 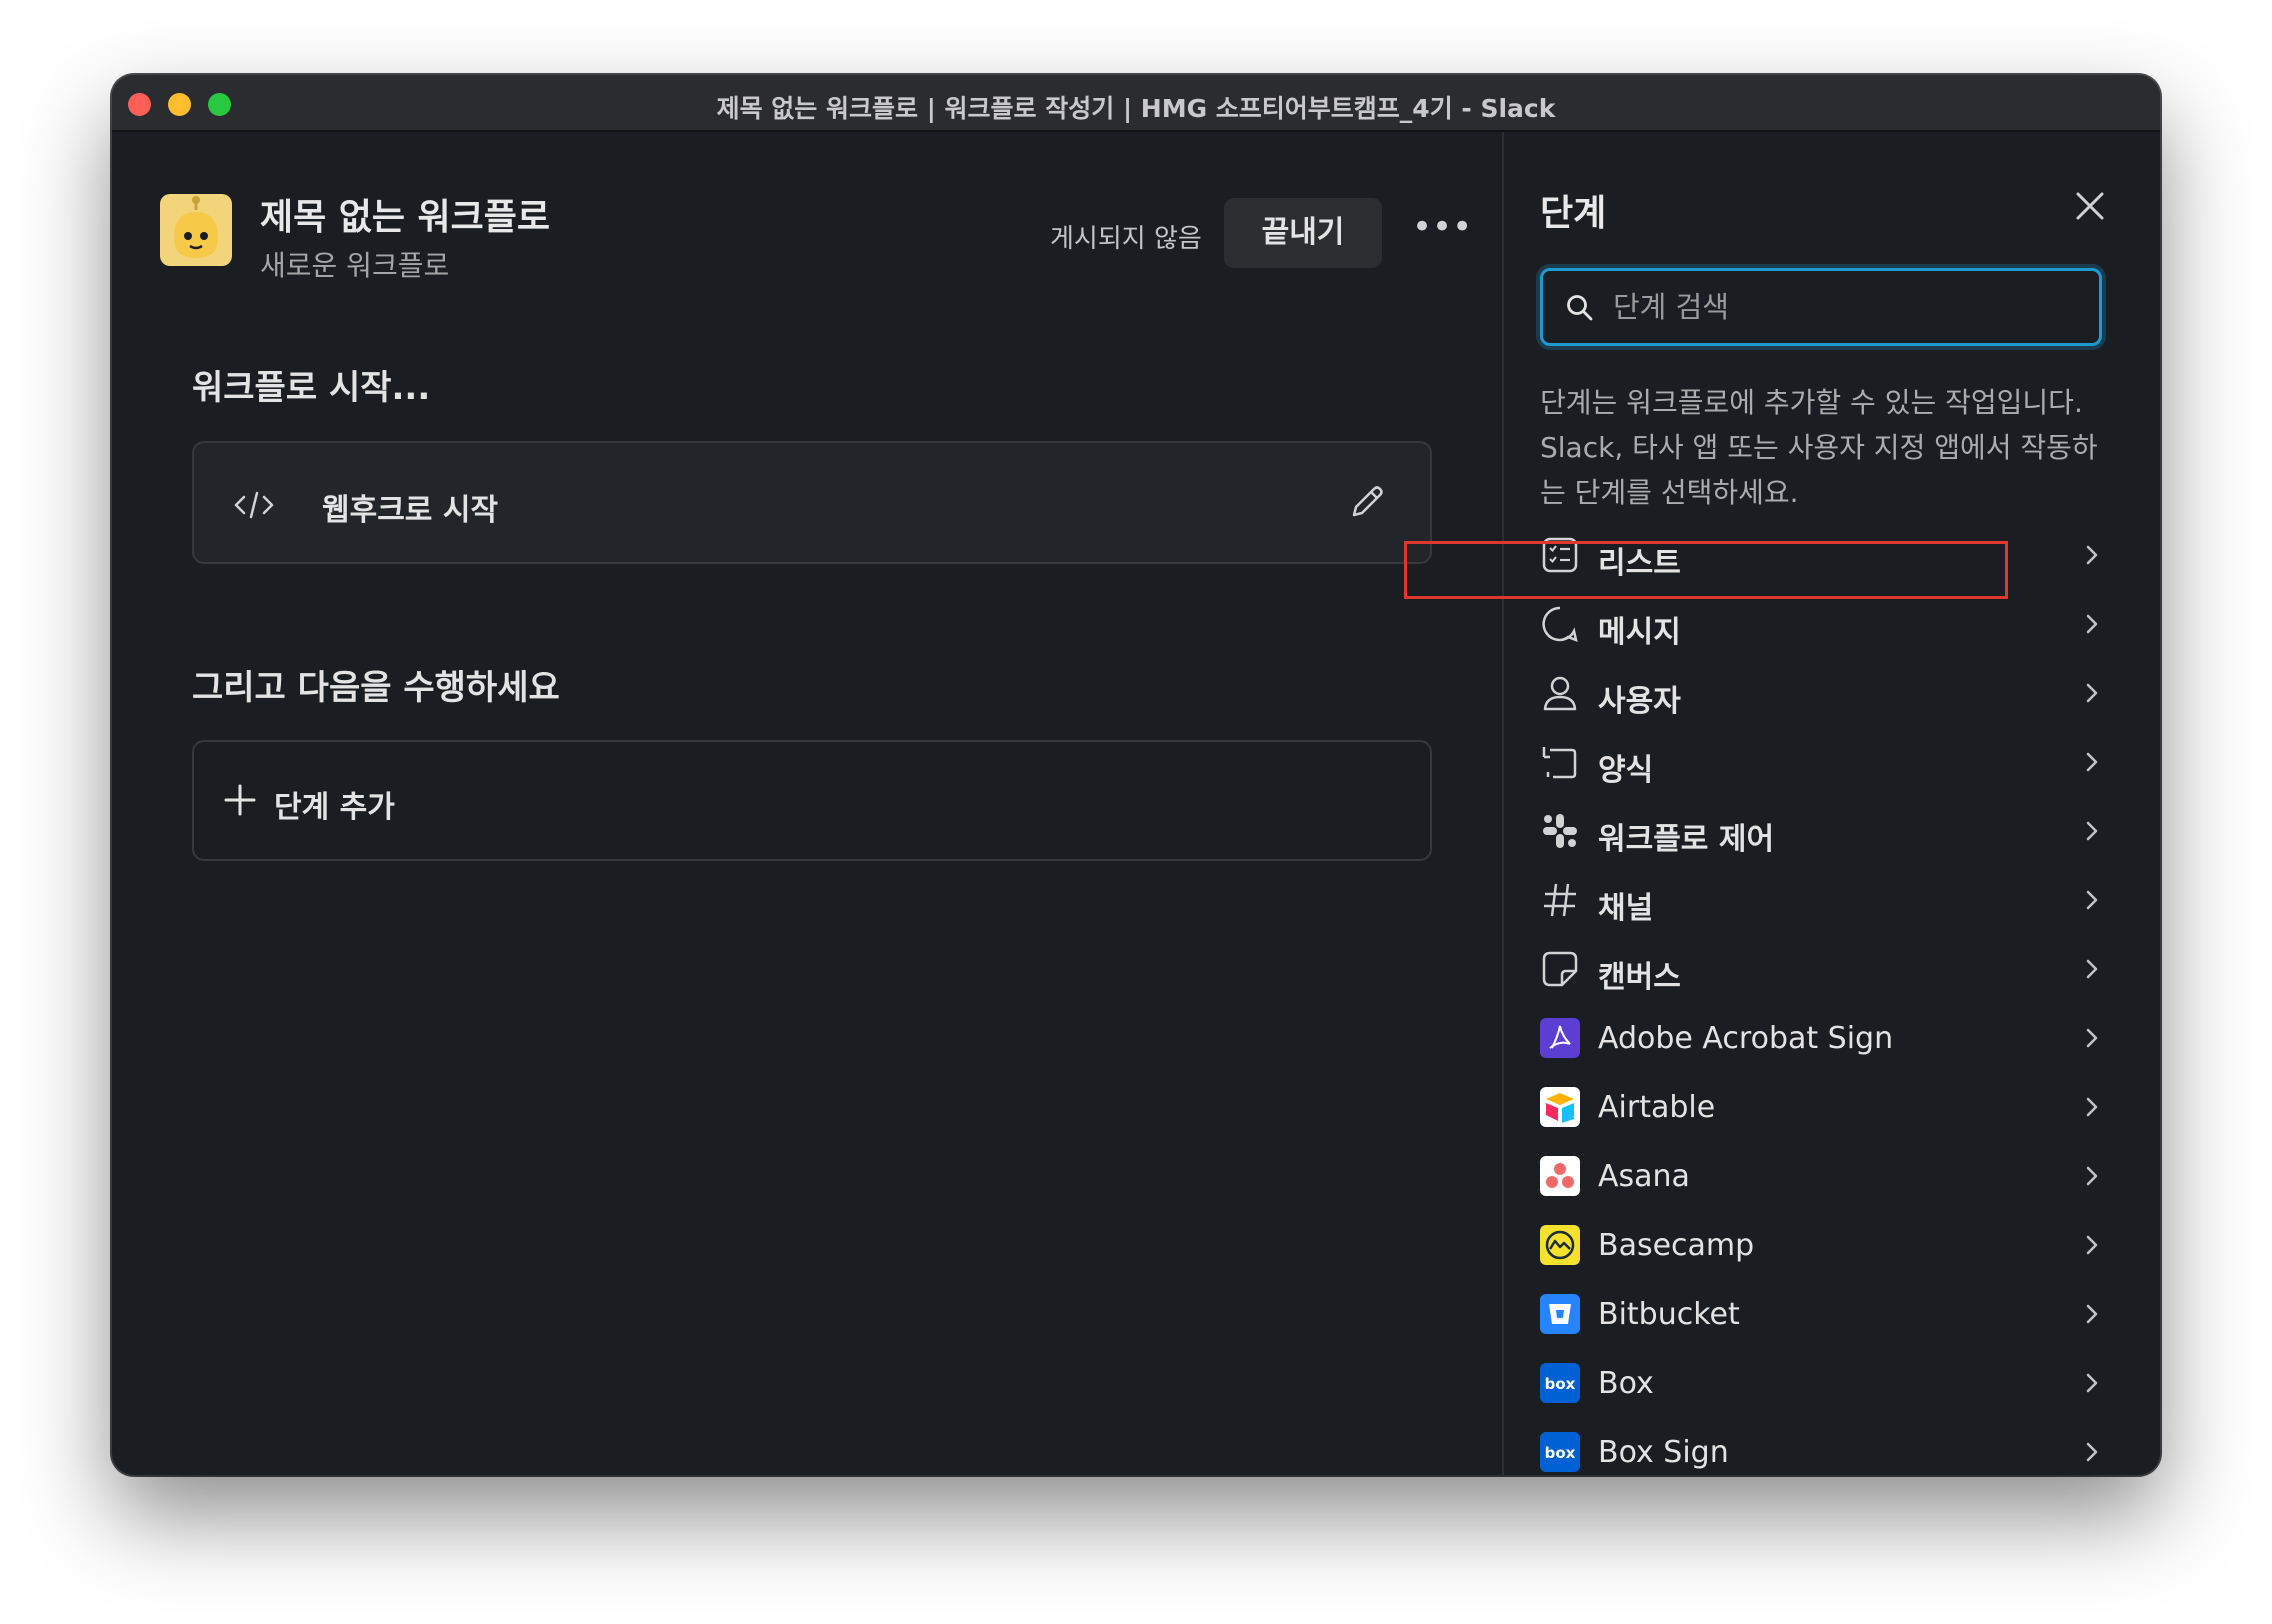 I want to click on category-item-box-sign: box Box Sign, so click(x=1825, y=1448).